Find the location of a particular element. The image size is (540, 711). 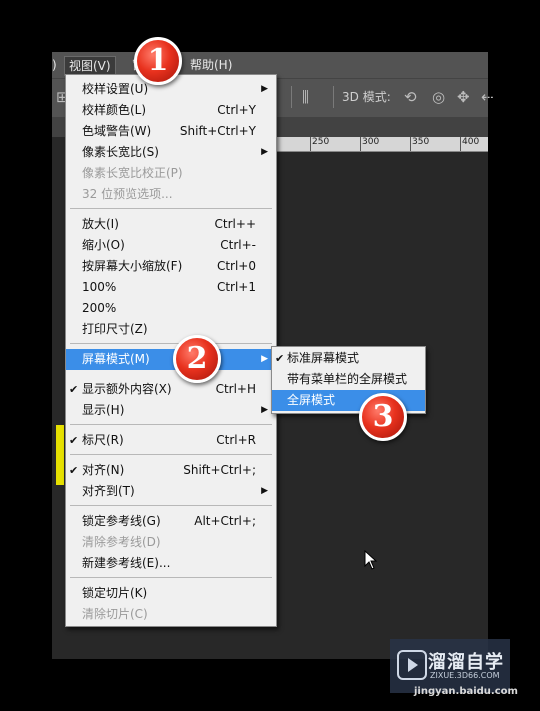

ruler-label: 300 is located at coordinates (371, 142).